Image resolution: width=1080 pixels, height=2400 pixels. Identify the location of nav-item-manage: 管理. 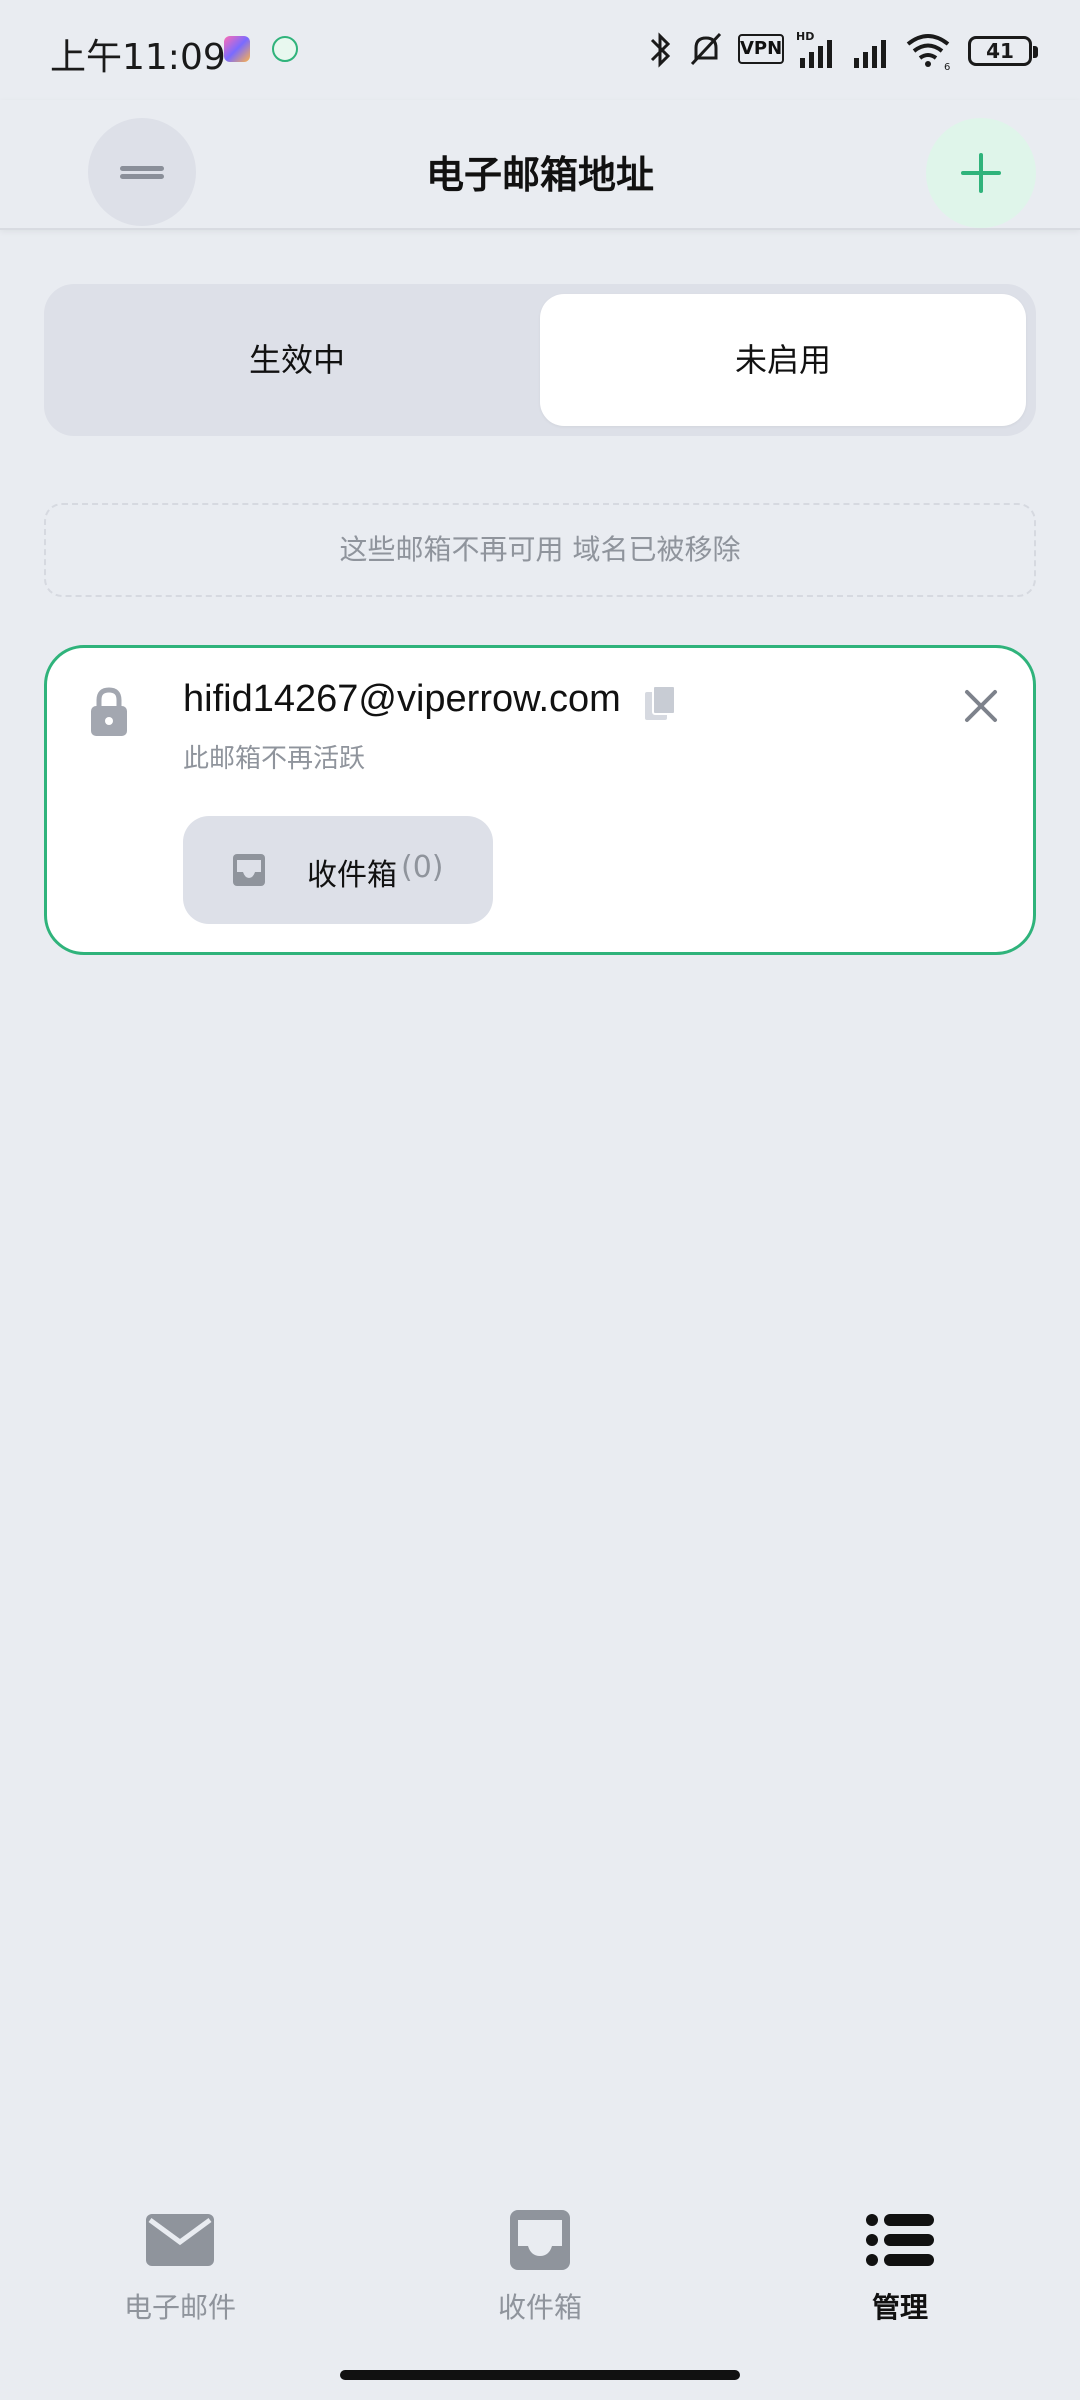
(900, 2260).